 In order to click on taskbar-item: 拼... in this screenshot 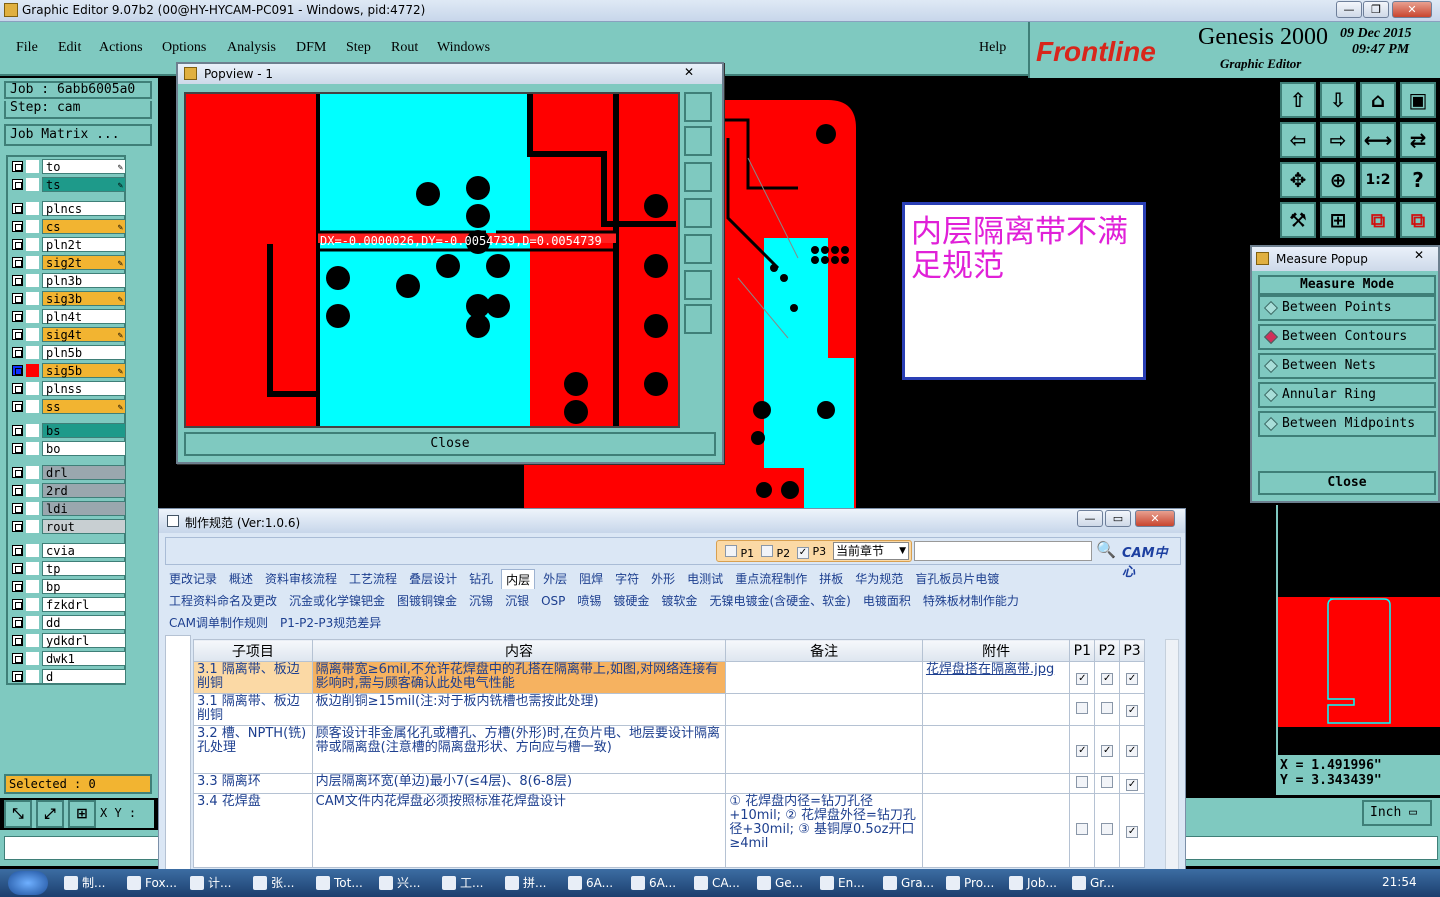, I will do `click(531, 883)`.